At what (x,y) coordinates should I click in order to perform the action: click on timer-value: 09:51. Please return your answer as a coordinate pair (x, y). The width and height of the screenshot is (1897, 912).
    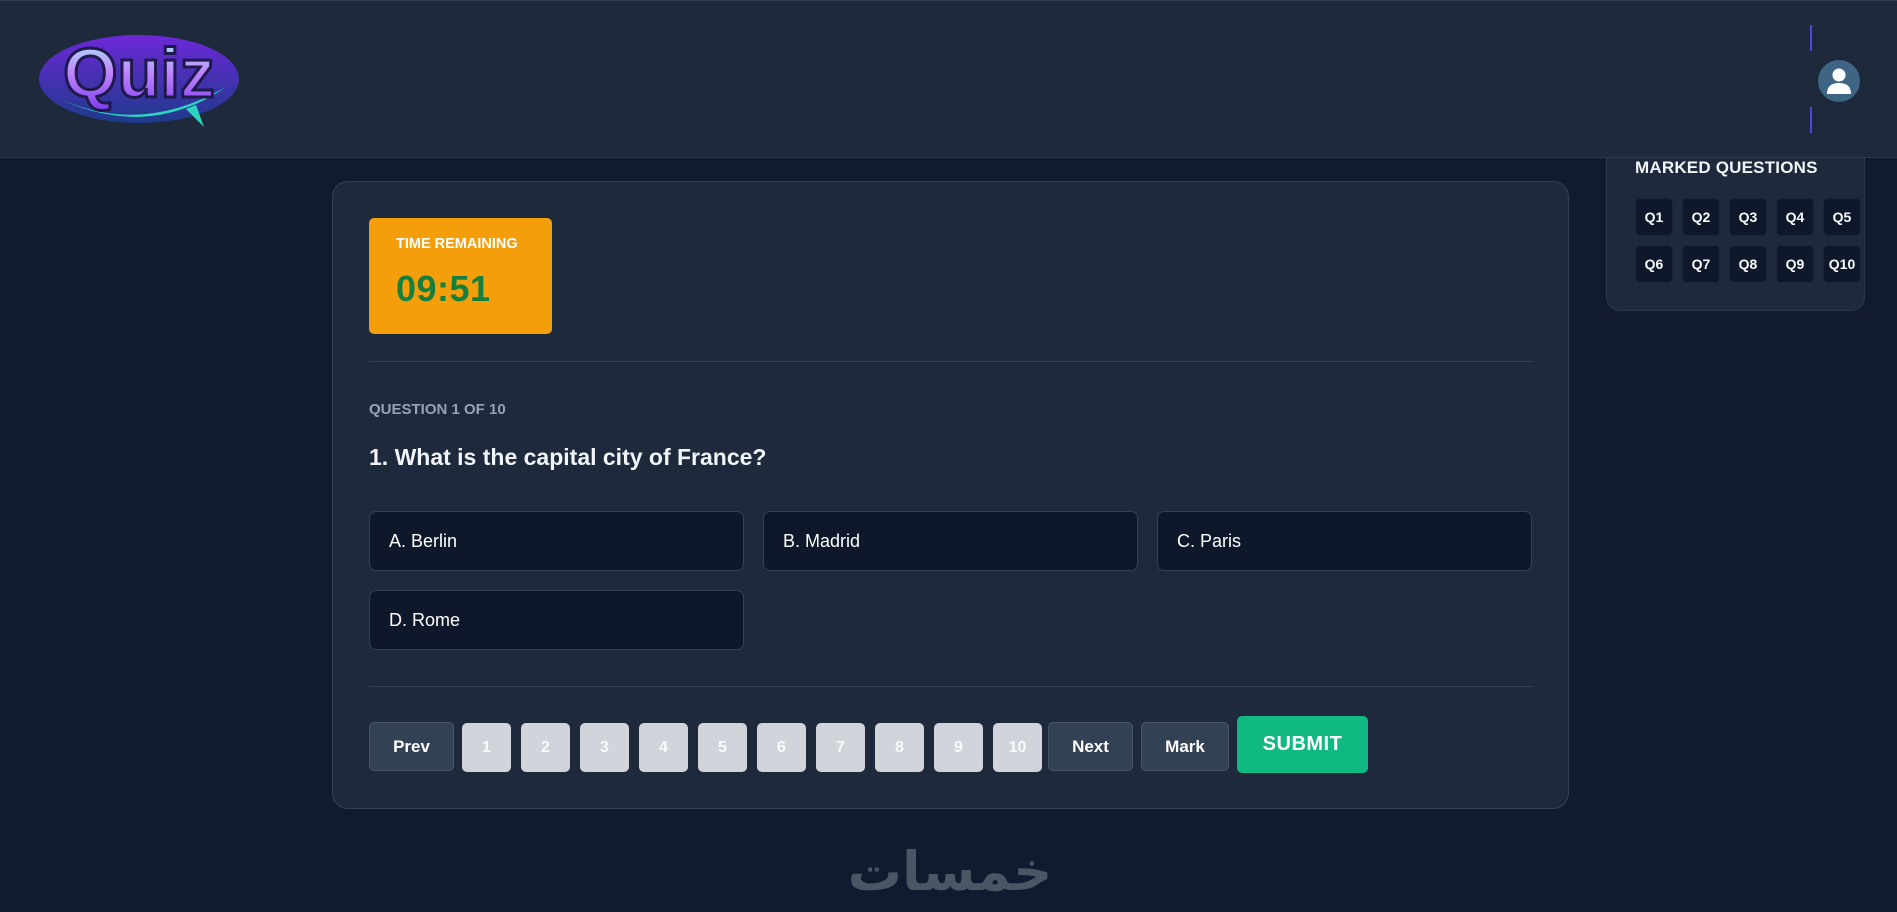
    Looking at the image, I should click on (443, 288).